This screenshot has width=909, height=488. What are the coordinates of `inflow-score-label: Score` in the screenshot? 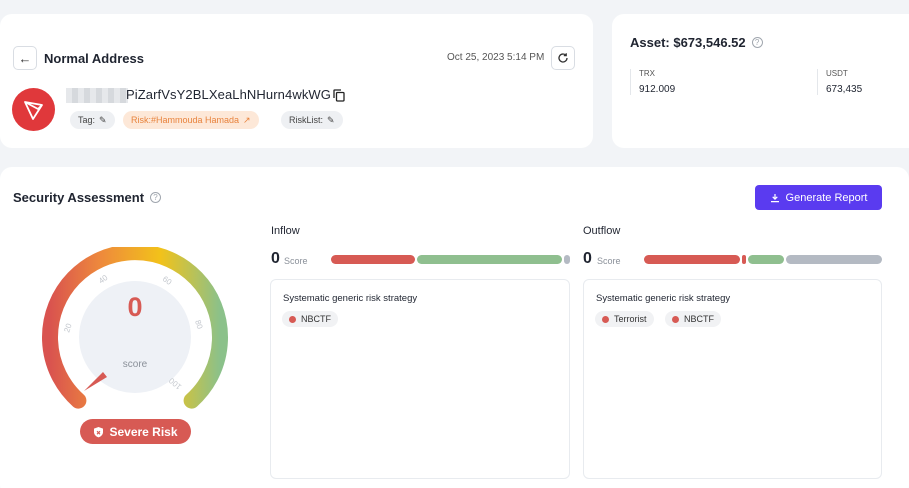 It's located at (296, 261).